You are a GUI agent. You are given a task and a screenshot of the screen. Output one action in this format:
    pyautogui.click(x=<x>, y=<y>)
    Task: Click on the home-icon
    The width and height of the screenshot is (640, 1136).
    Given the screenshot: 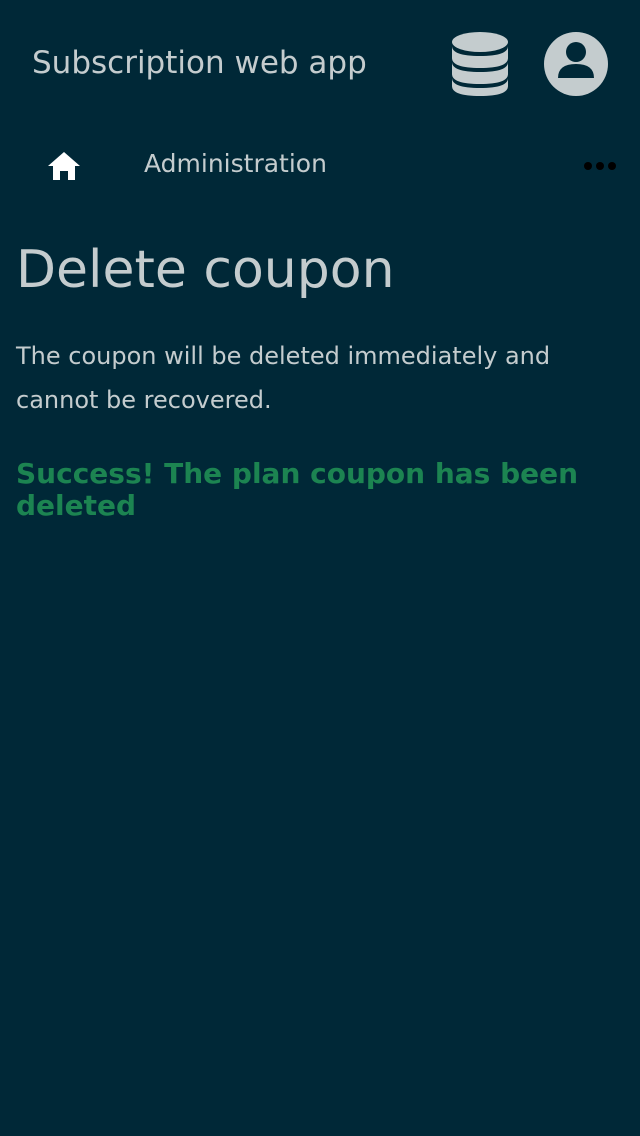 What is the action you would take?
    pyautogui.click(x=64, y=166)
    